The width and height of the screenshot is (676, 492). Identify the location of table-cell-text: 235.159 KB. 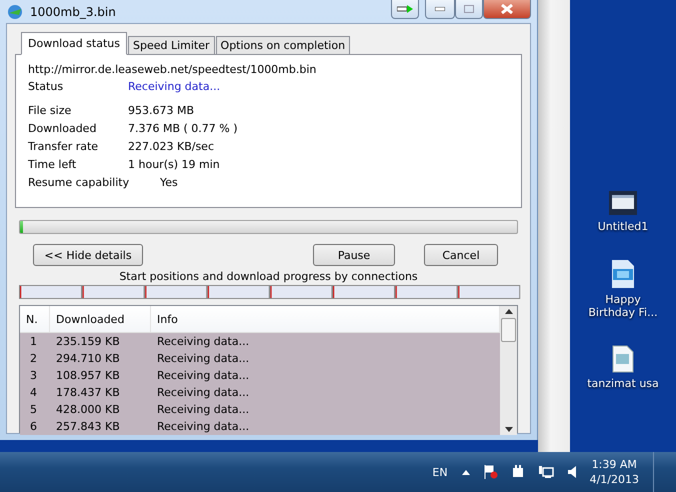
(88, 341).